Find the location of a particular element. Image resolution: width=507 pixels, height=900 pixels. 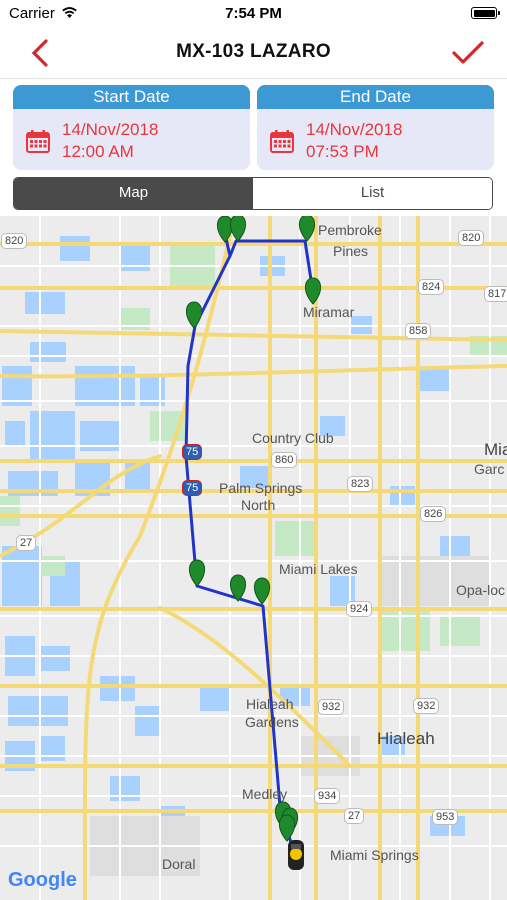

battery-icon is located at coordinates (485, 13).